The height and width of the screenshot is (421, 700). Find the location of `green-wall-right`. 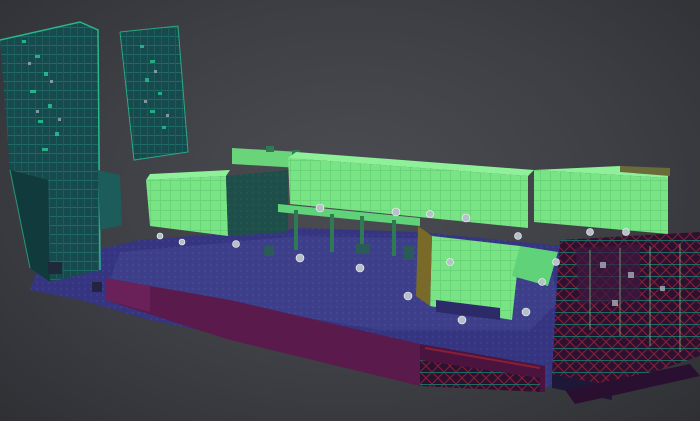

green-wall-right is located at coordinates (602, 200).